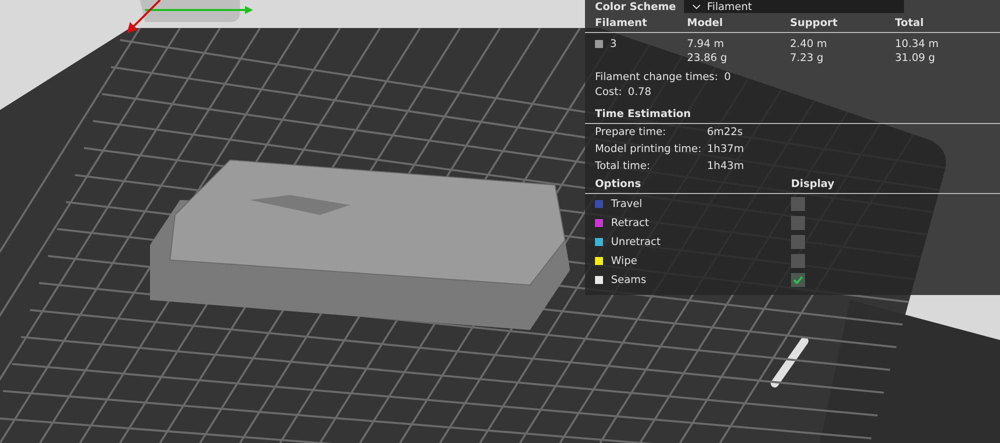  What do you see at coordinates (628, 280) in the screenshot?
I see `option-label: Seams` at bounding box center [628, 280].